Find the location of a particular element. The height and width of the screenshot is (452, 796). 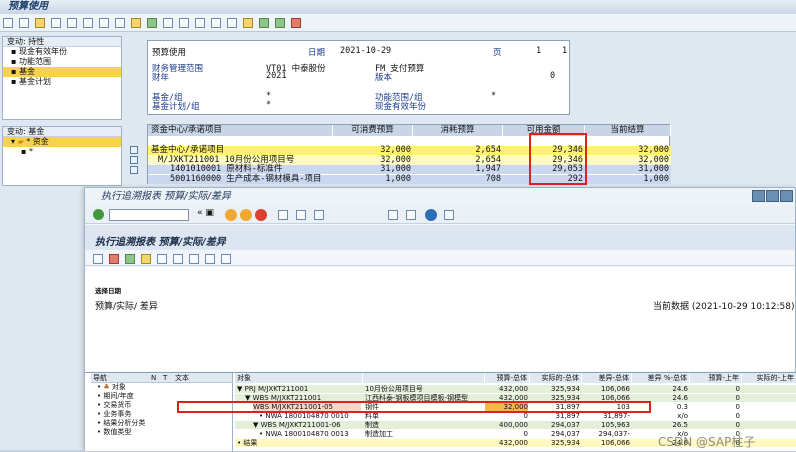

minimize-icon is located at coordinates (758, 196).